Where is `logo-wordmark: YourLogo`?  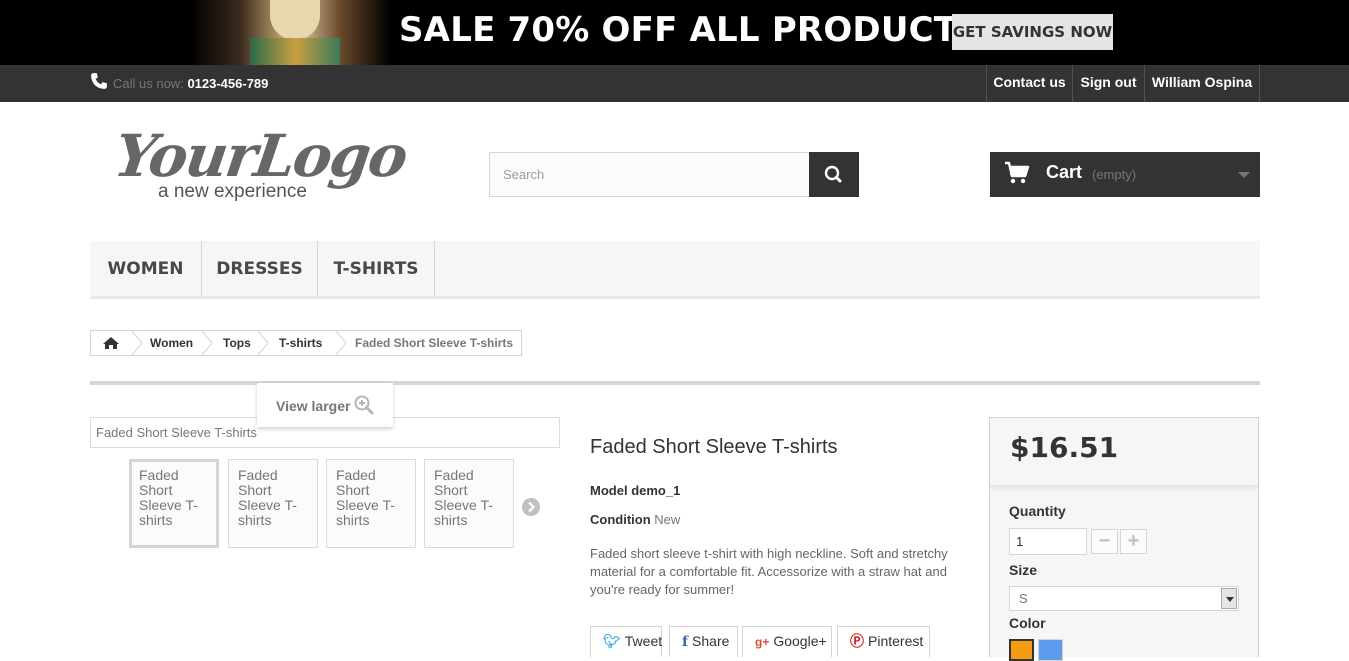
logo-wordmark: YourLogo is located at coordinates (260, 156).